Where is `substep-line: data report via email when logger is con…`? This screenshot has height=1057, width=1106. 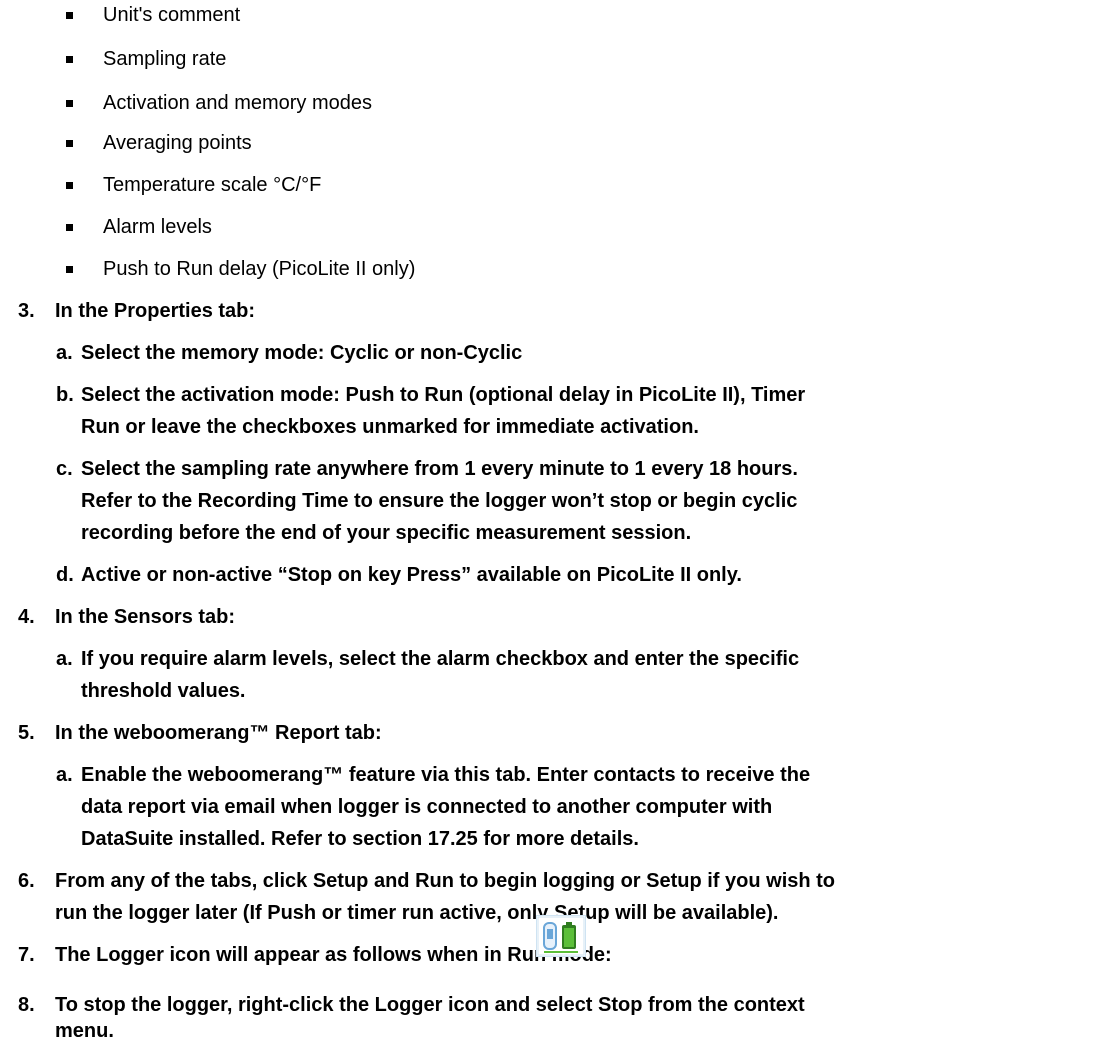
substep-line: data report via email when logger is con… is located at coordinates (427, 807).